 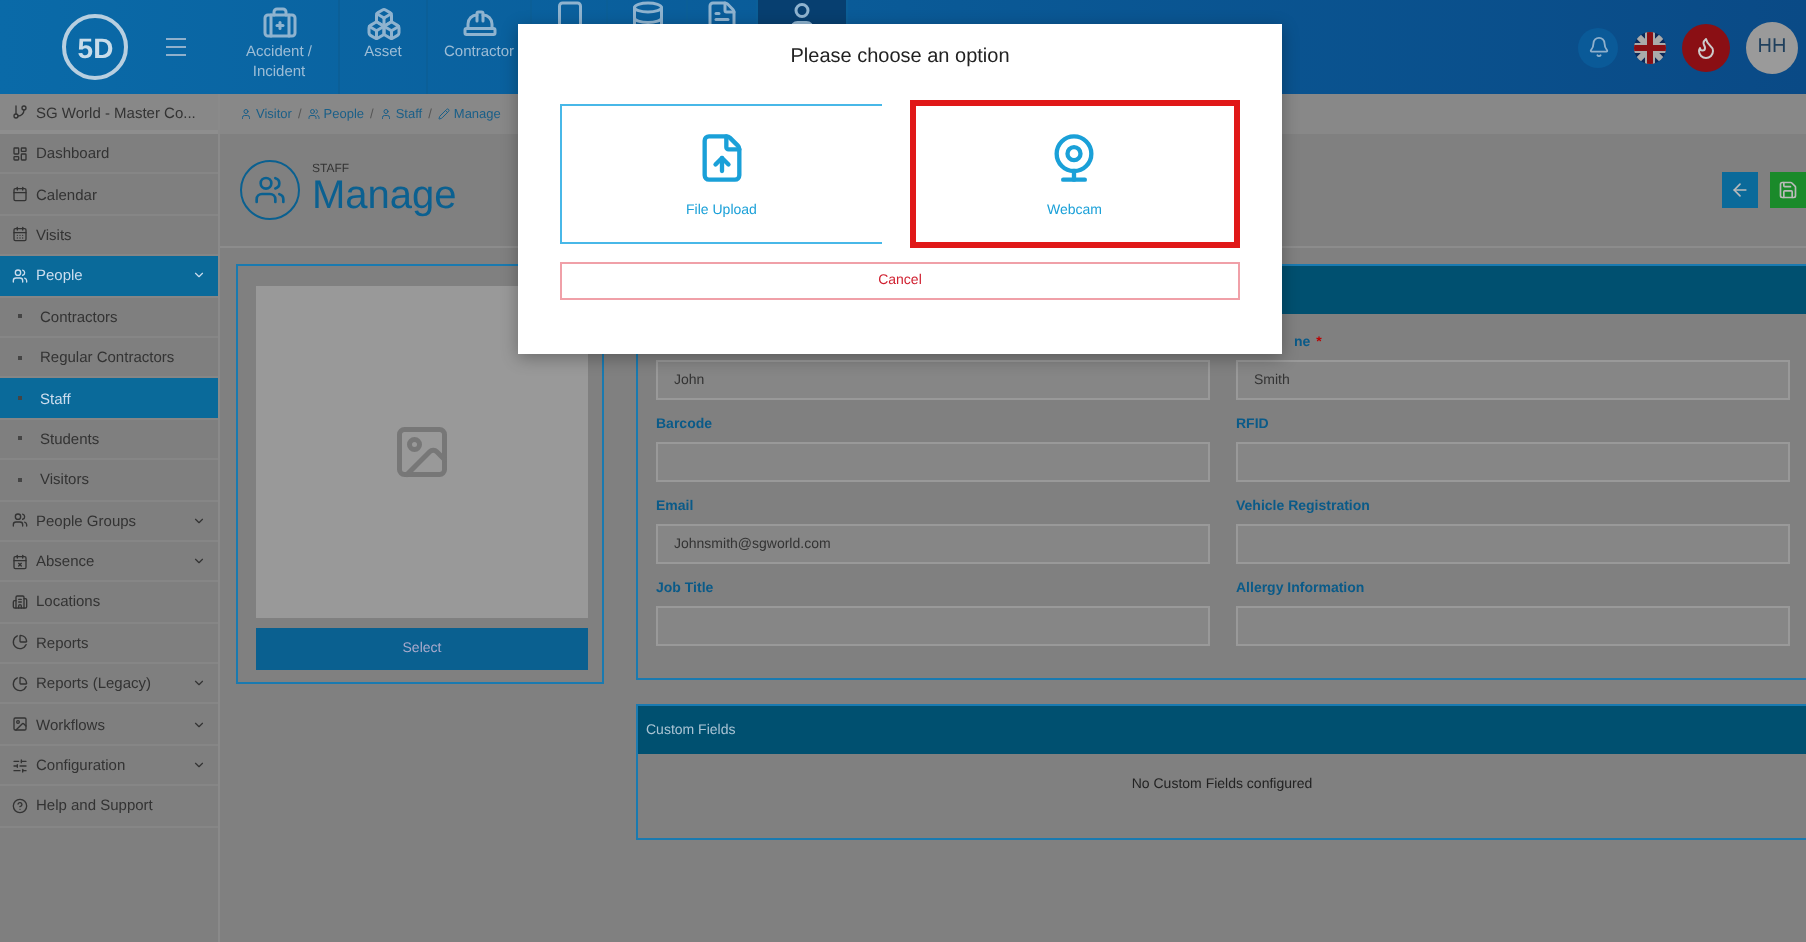 I want to click on dialog-title: Please choose an option, so click(x=900, y=57).